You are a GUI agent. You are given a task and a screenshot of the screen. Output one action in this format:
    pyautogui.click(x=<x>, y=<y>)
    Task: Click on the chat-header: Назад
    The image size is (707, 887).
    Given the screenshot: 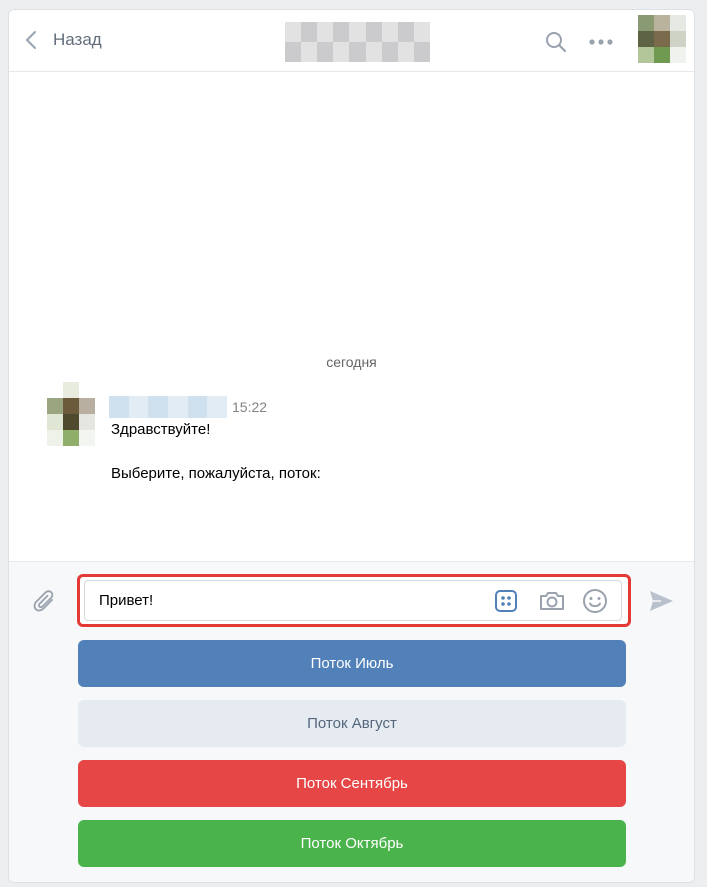 What is the action you would take?
    pyautogui.click(x=351, y=41)
    